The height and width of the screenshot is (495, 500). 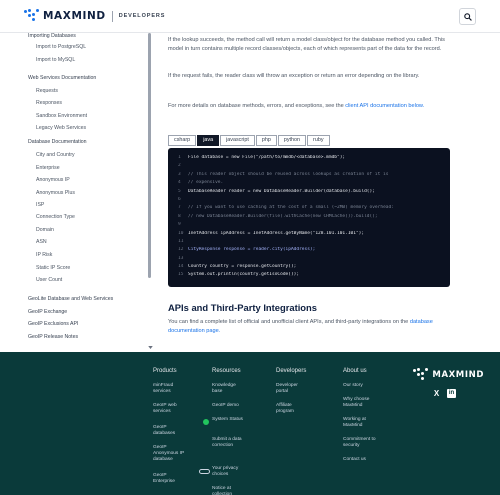 I want to click on code-line: 11, so click(x=310, y=243).